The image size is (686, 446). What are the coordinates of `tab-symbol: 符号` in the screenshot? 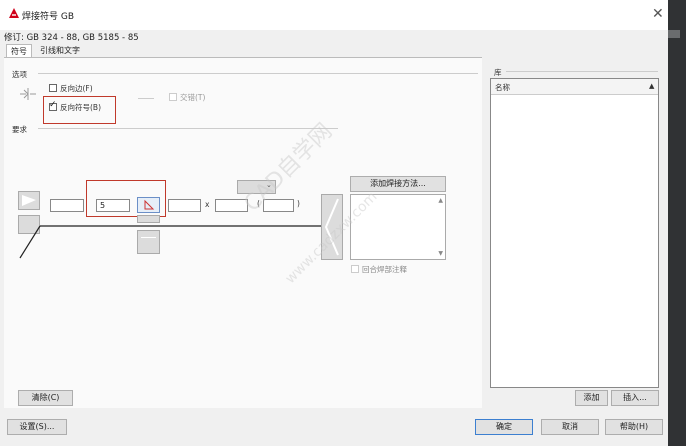 It's located at (19, 51).